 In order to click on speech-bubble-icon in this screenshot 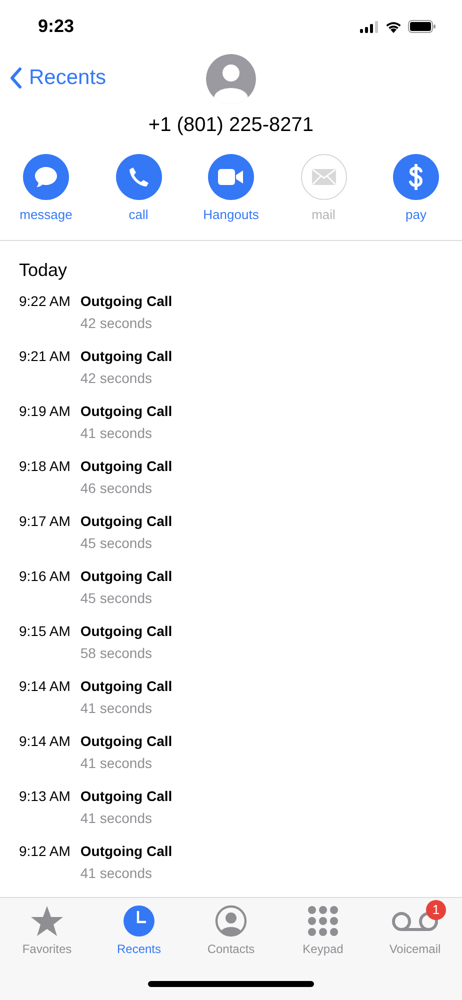, I will do `click(46, 177)`.